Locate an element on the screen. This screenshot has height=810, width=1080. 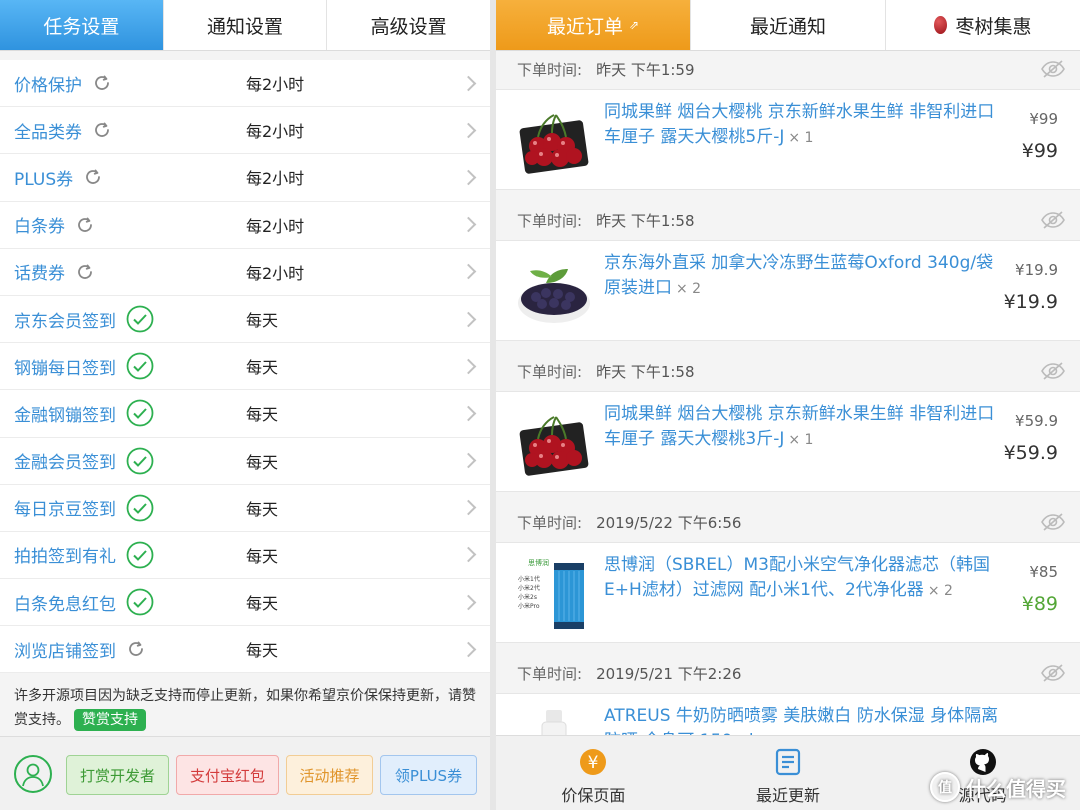
order-header: 下单时间: 昨天 下午1:58 is located at coordinates (788, 371).